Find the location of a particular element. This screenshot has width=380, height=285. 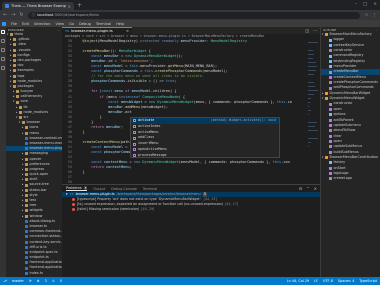

status-item: TypeScript is located at coordinates (368, 281).